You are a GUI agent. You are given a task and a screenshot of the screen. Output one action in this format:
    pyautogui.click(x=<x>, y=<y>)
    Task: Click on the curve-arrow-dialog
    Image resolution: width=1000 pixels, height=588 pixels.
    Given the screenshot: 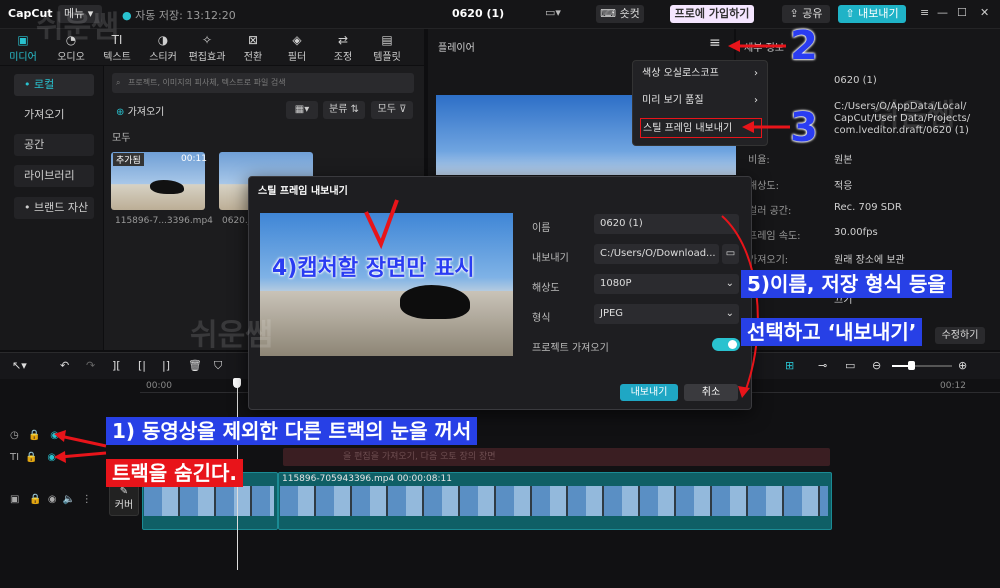 What is the action you would take?
    pyautogui.click(x=740, y=304)
    